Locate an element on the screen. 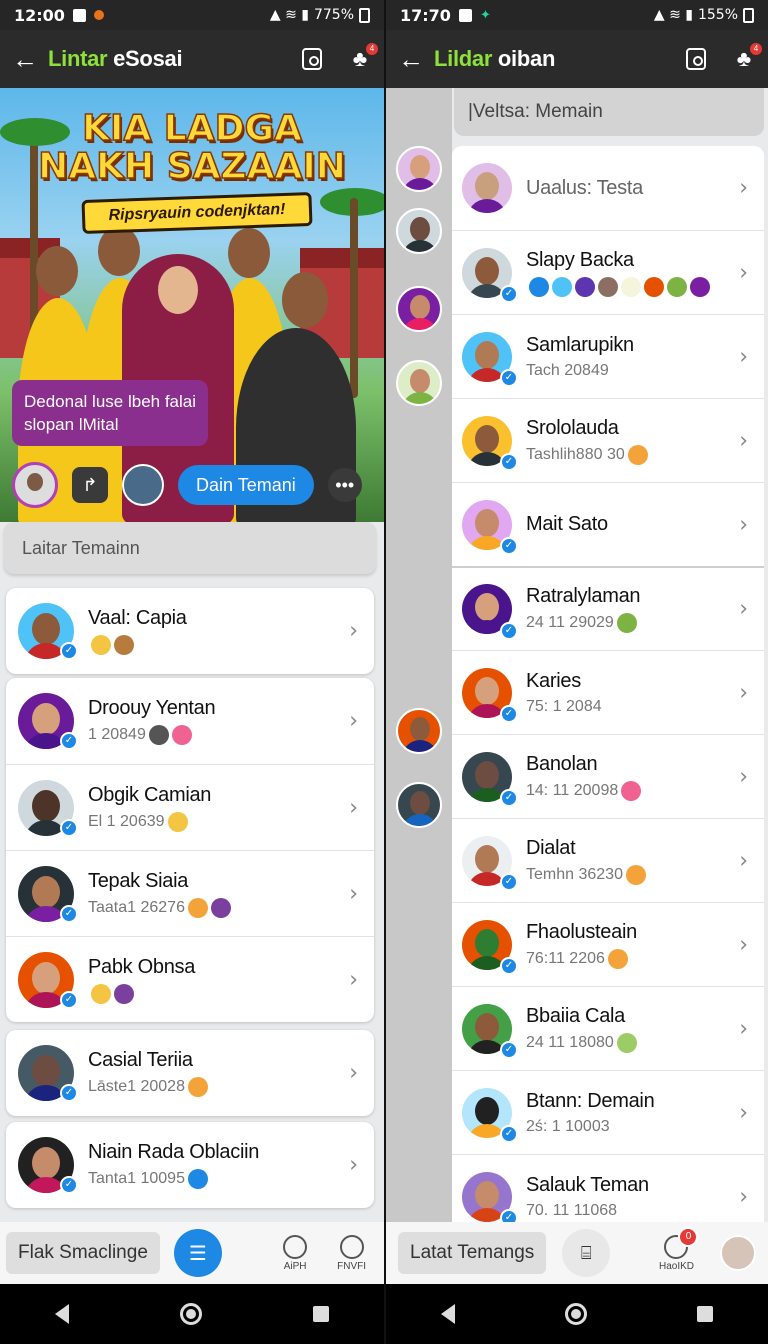 The height and width of the screenshot is (1344, 768). contact-status: 24 11 29029 is located at coordinates (645, 623).